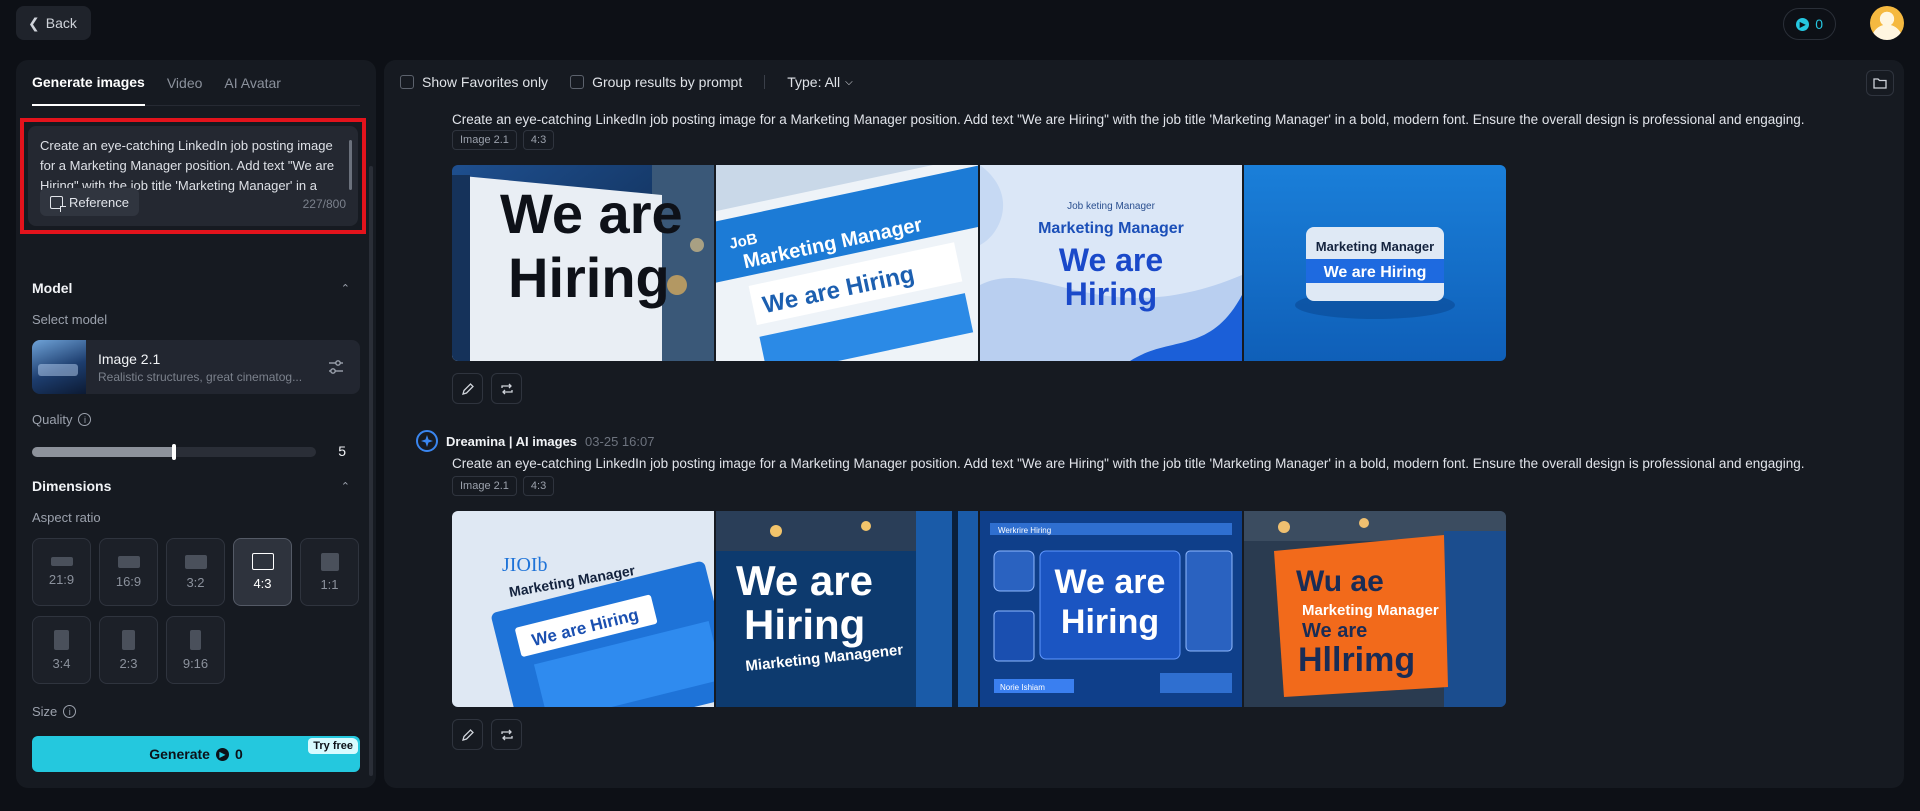 This screenshot has width=1920, height=811. What do you see at coordinates (58, 203) in the screenshot?
I see `image-plus-icon` at bounding box center [58, 203].